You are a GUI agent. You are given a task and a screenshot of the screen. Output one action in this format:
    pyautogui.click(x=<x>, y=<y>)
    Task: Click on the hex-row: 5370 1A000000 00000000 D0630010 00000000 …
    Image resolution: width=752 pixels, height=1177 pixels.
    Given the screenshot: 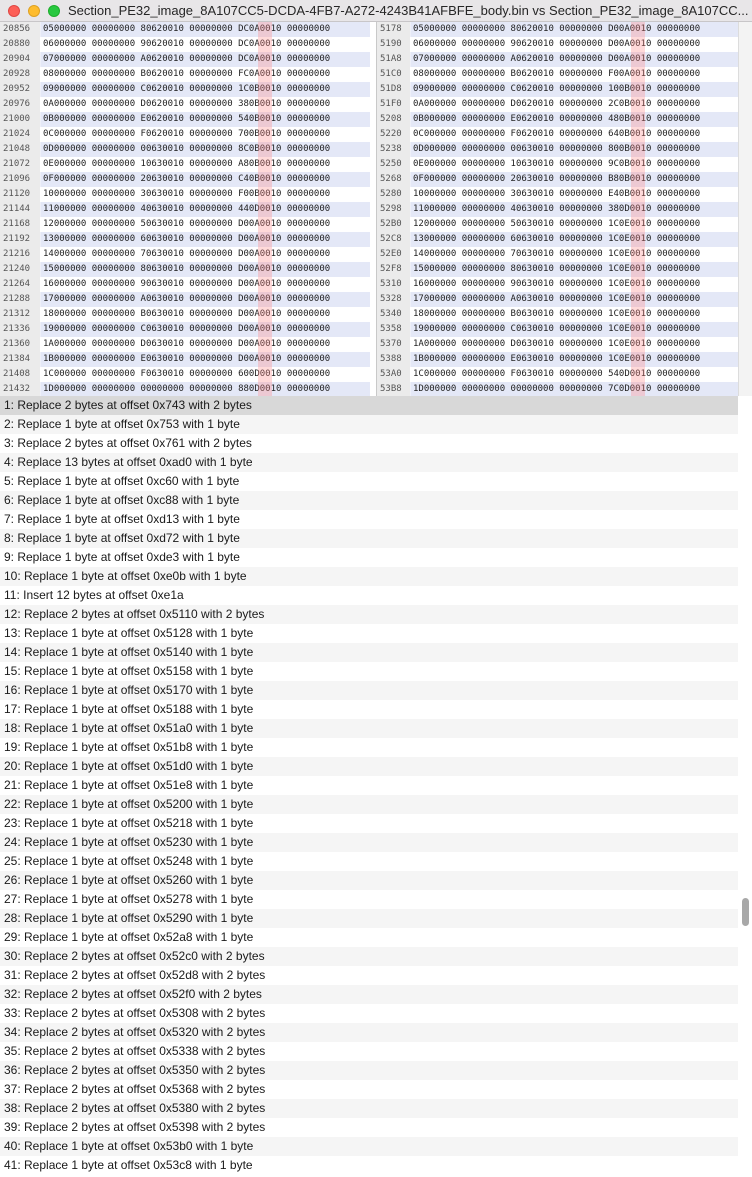 What is the action you would take?
    pyautogui.click(x=558, y=344)
    